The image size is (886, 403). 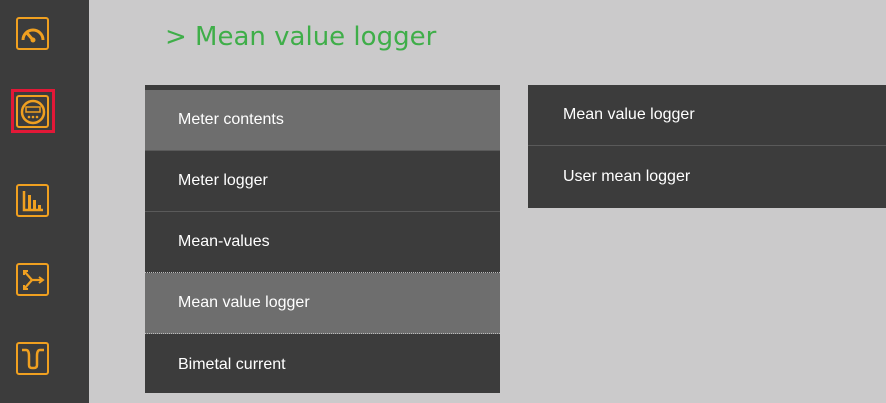 I want to click on page-title: > Mean value logger, so click(x=301, y=37).